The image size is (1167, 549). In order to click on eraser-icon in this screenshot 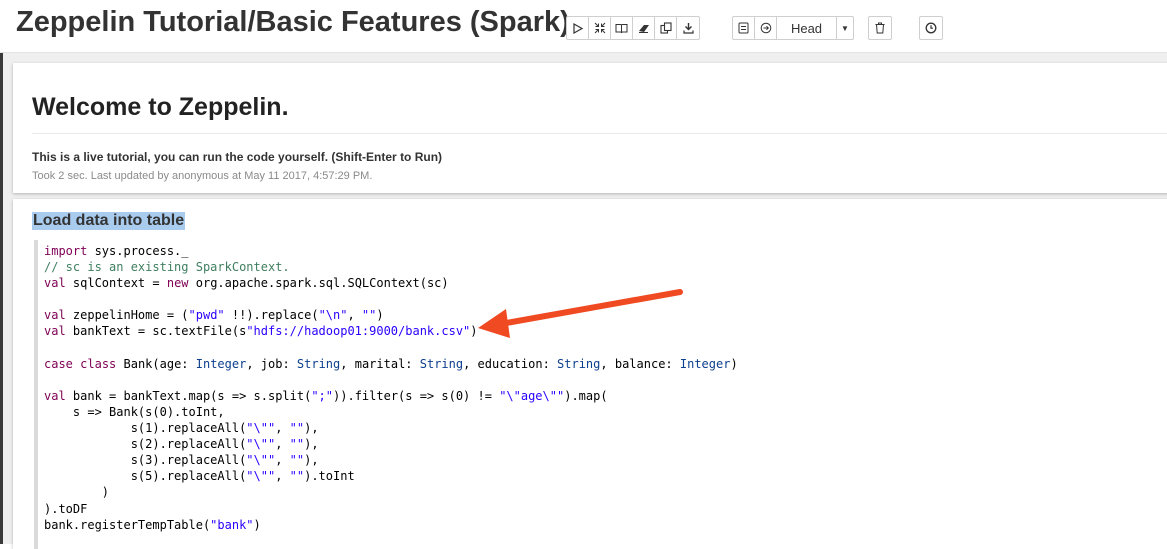, I will do `click(643, 28)`.